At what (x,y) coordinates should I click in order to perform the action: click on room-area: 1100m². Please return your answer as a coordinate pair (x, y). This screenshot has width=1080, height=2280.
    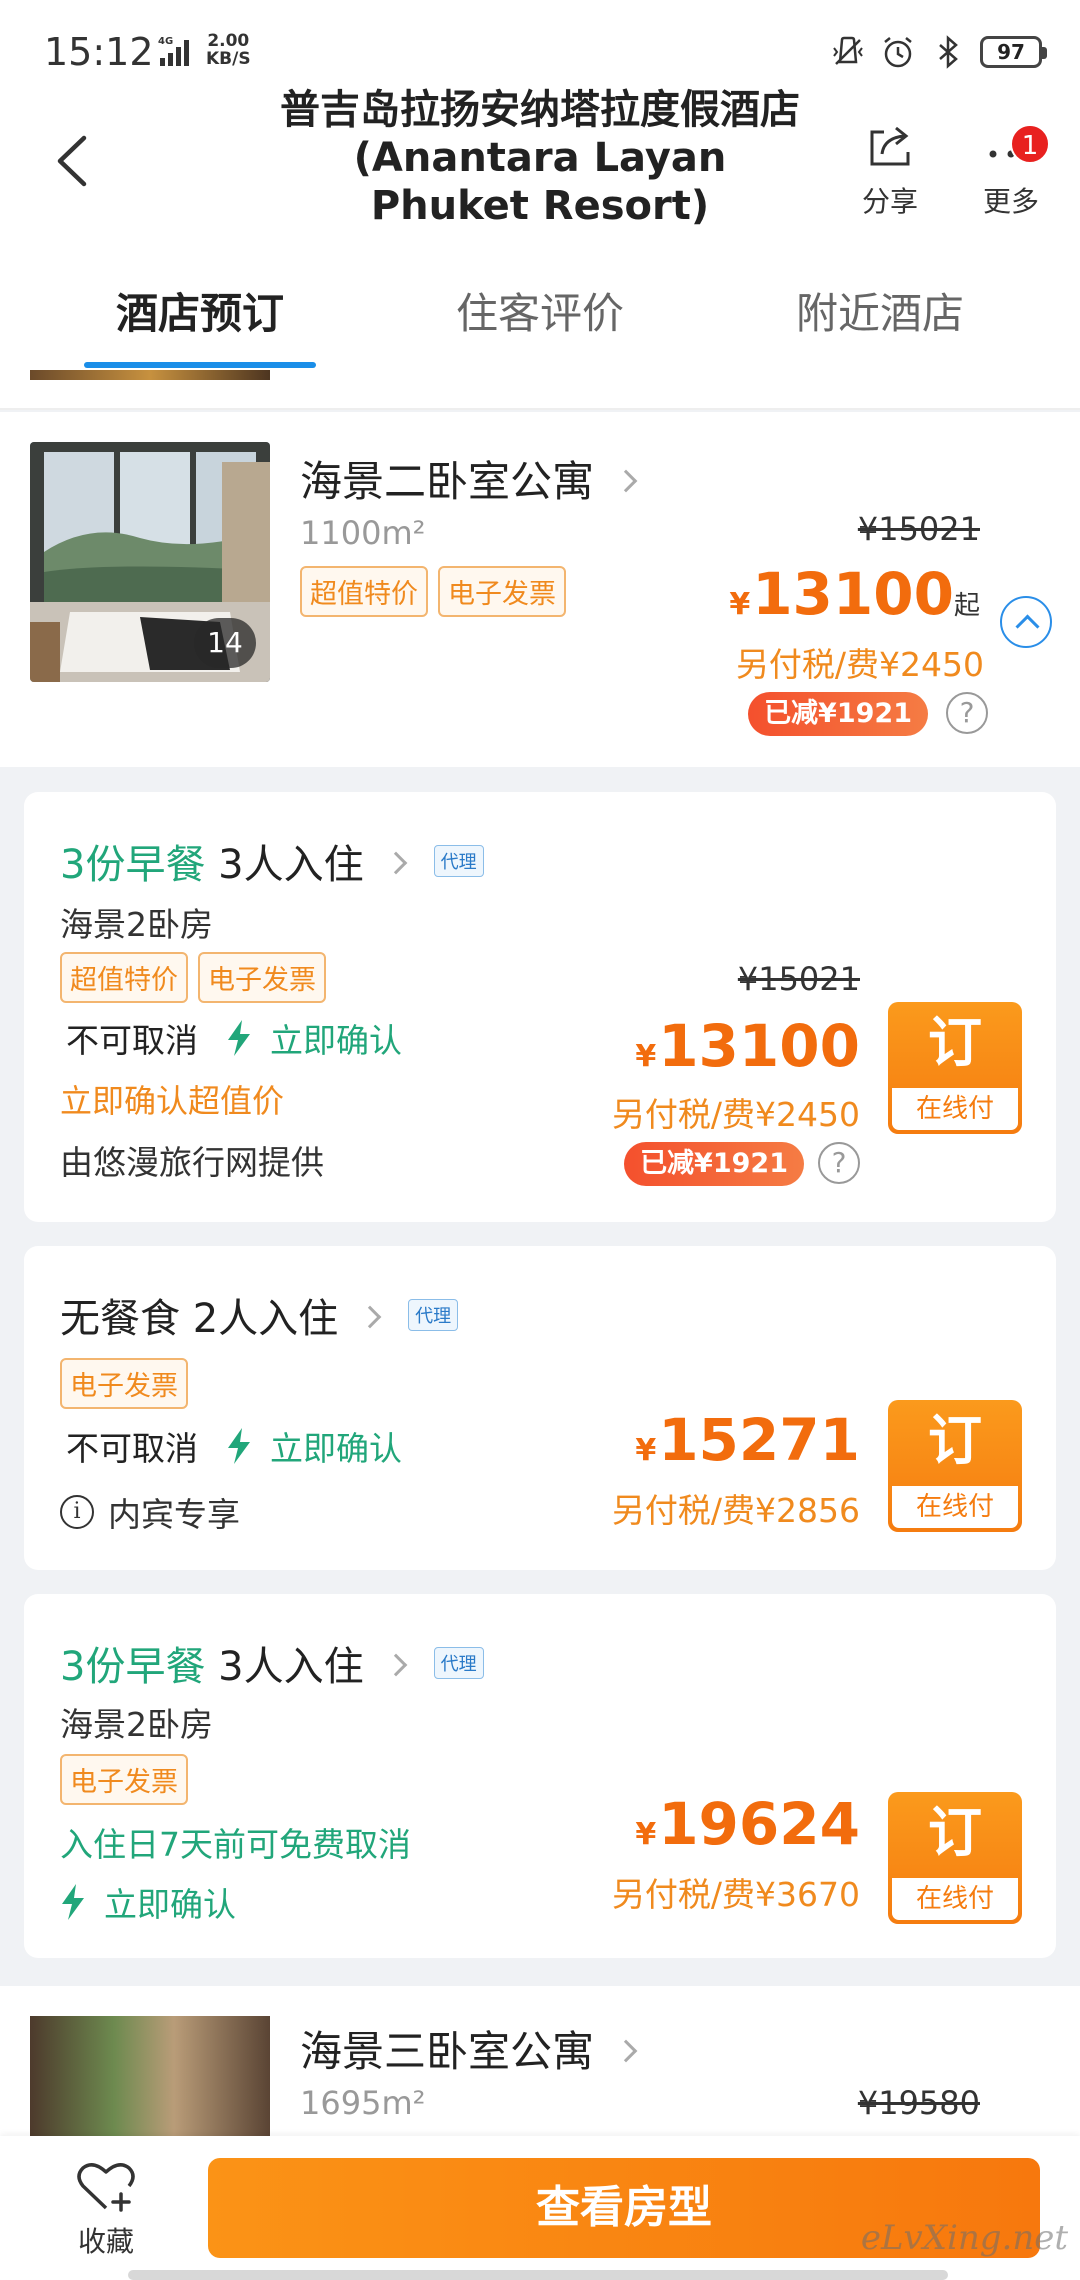
    Looking at the image, I should click on (363, 533).